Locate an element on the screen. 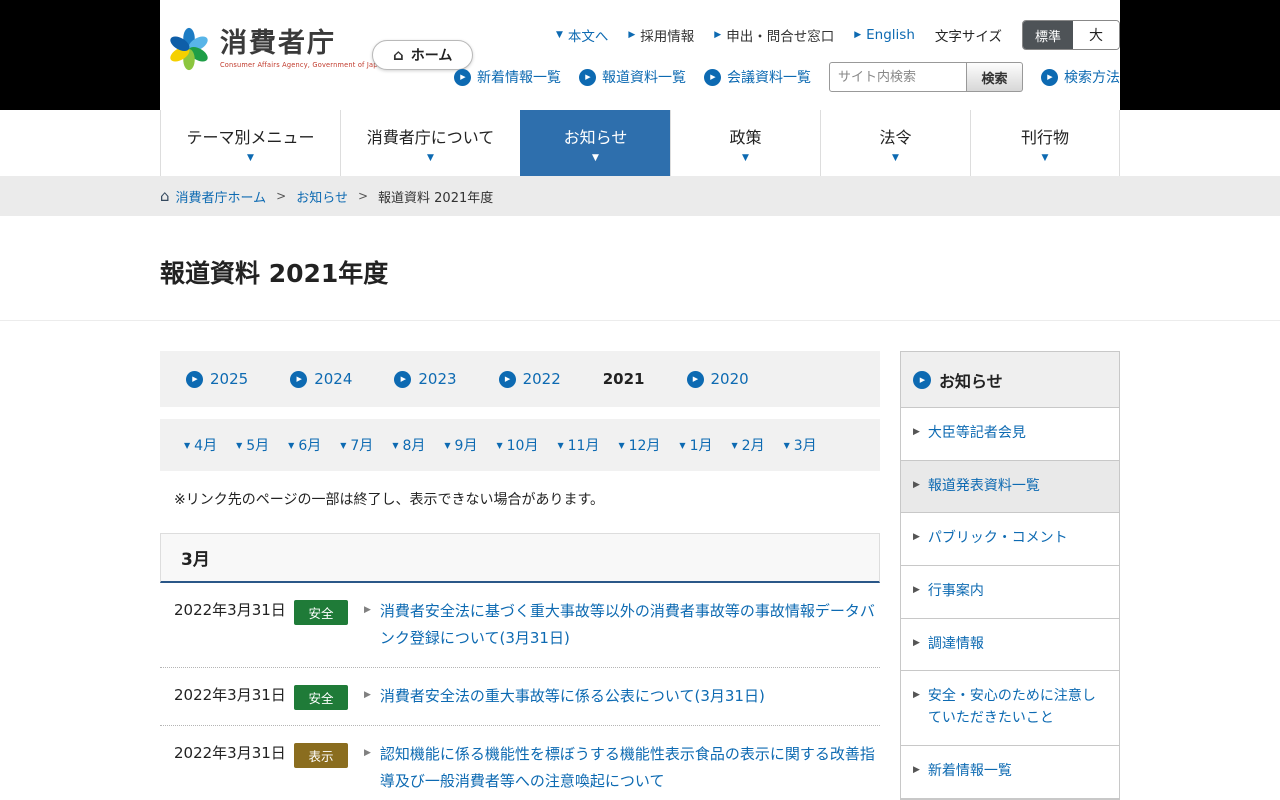 Image resolution: width=1280 pixels, height=800 pixels. year-current-2021: 2021 is located at coordinates (623, 379).